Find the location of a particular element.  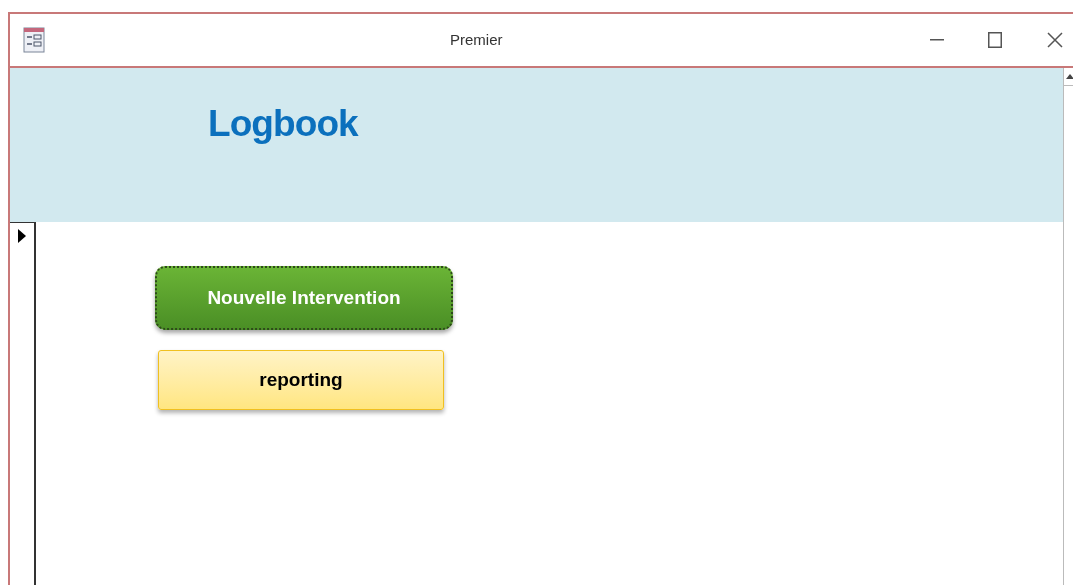

form-title: Logbook is located at coordinates (283, 123).